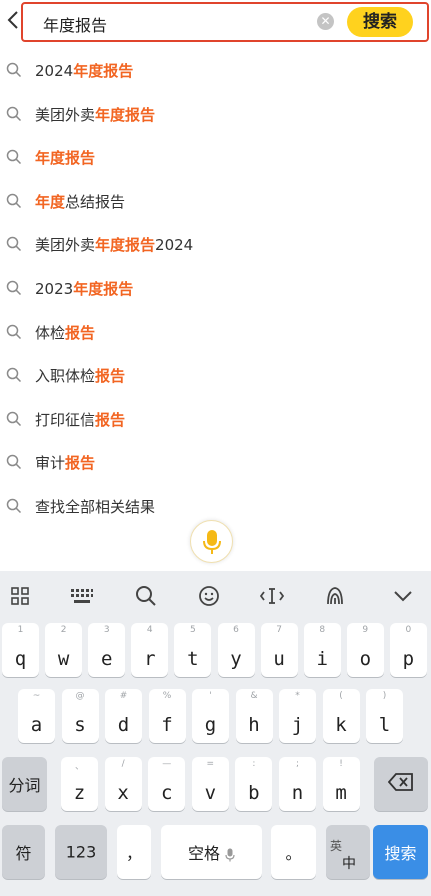  I want to click on emoji-icon, so click(209, 596).